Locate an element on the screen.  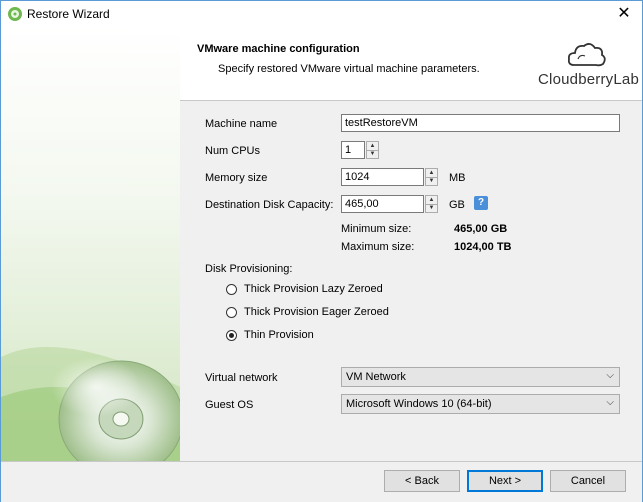
machine-name-label: Machine name is located at coordinates (241, 124).